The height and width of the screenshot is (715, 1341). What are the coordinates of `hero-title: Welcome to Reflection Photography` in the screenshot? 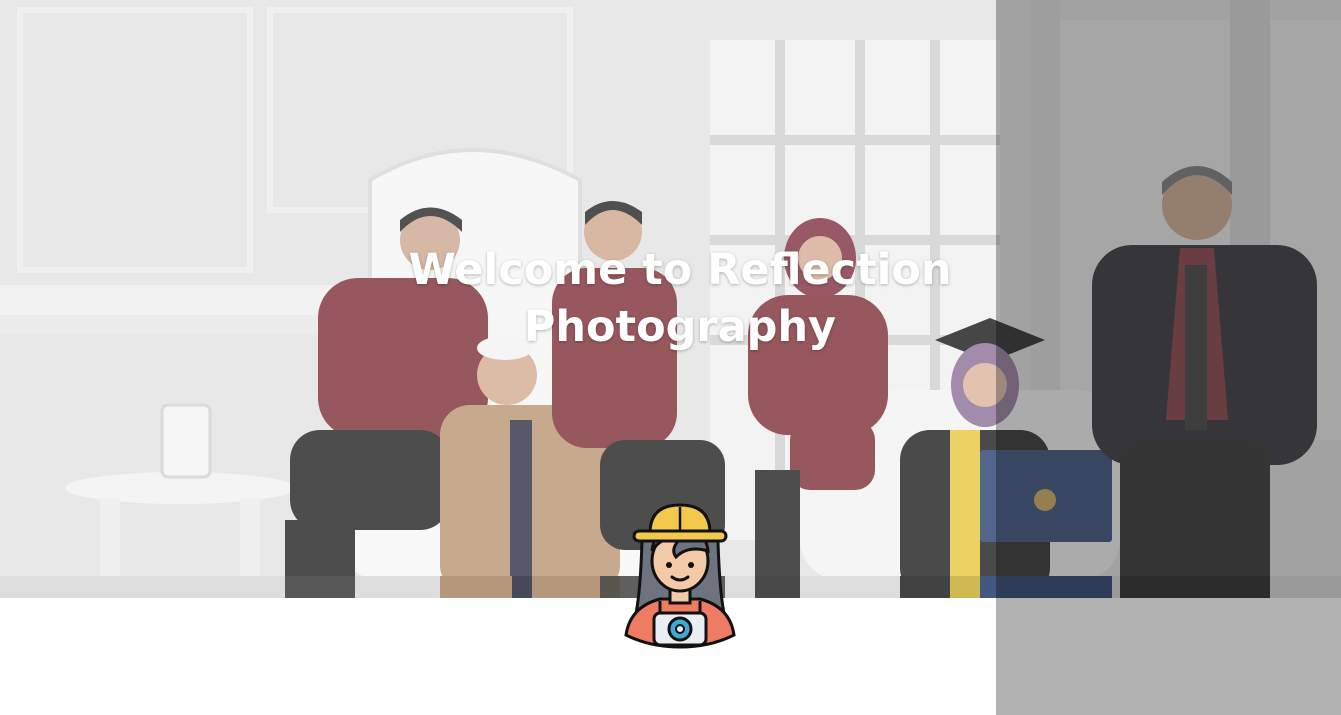 It's located at (680, 298).